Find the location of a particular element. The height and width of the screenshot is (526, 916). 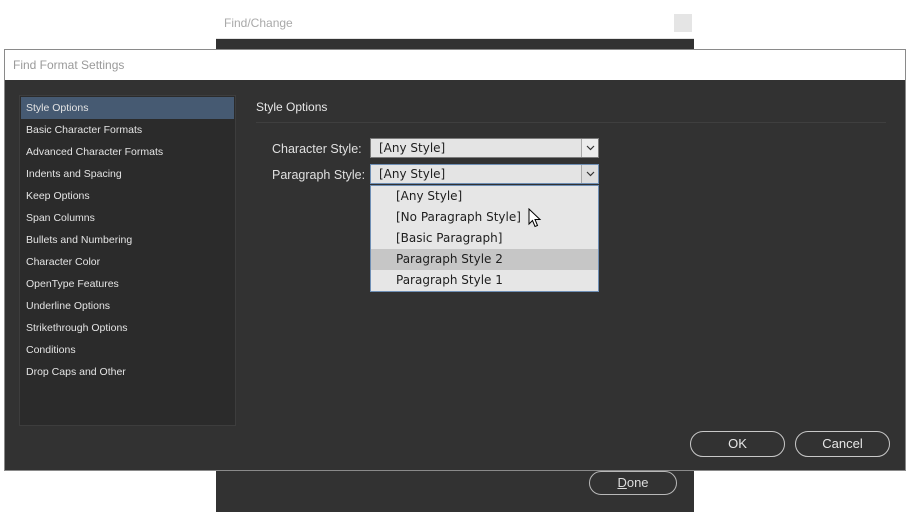

paragraph-style-select: [Any Style] is located at coordinates (484, 174).